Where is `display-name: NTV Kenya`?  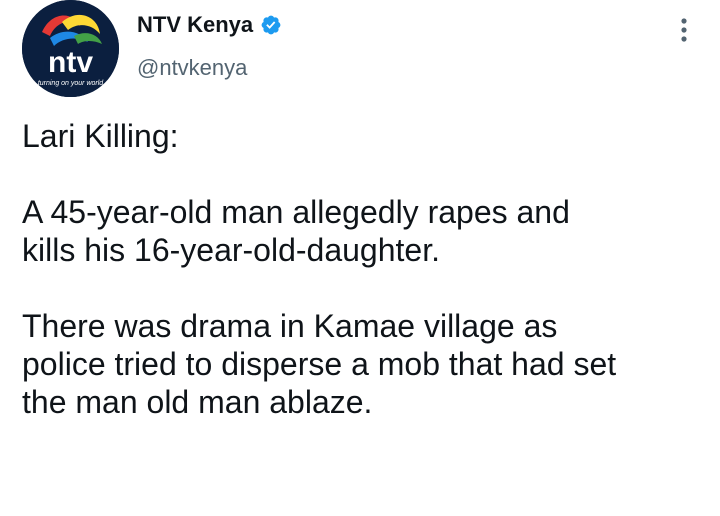
display-name: NTV Kenya is located at coordinates (195, 25).